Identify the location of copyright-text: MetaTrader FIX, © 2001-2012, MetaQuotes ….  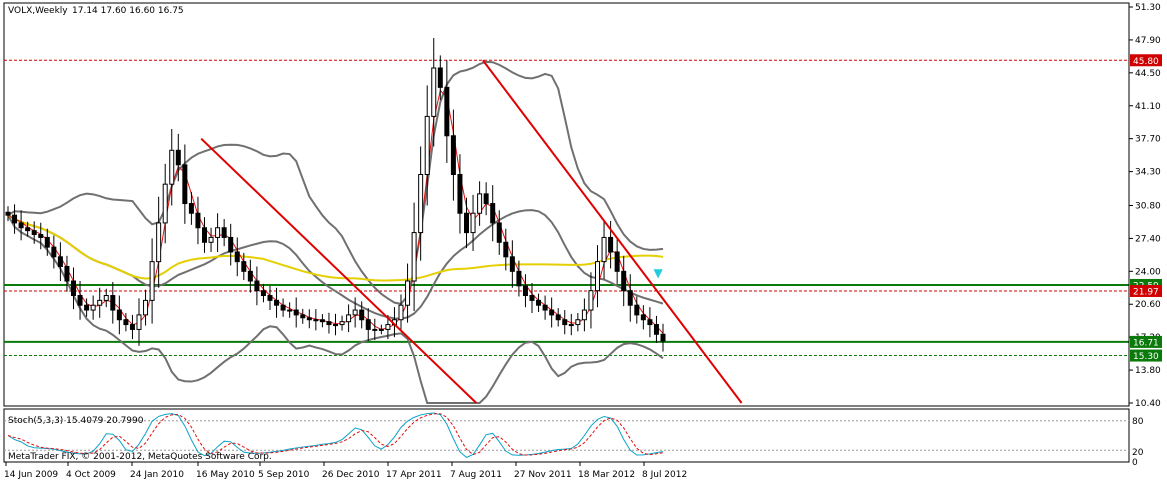
(140, 457).